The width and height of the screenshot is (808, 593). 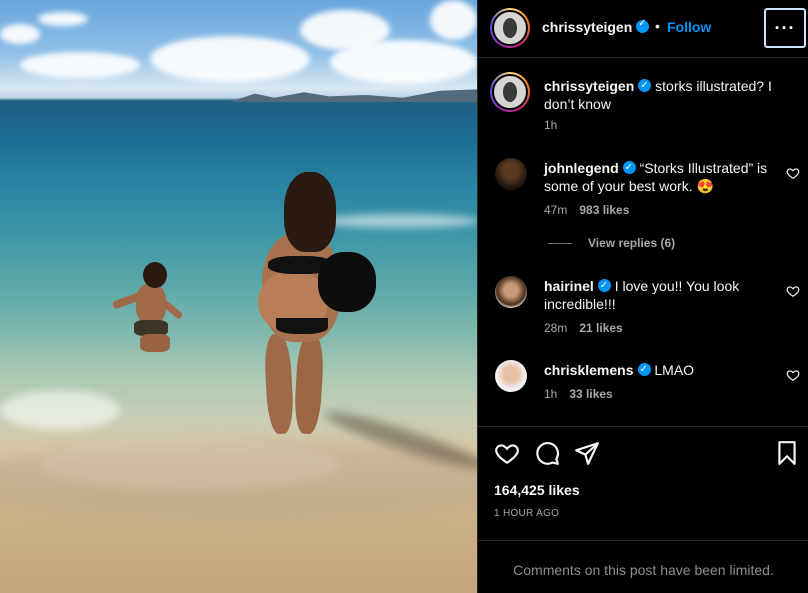 I want to click on comment-time: 47m, so click(x=556, y=210).